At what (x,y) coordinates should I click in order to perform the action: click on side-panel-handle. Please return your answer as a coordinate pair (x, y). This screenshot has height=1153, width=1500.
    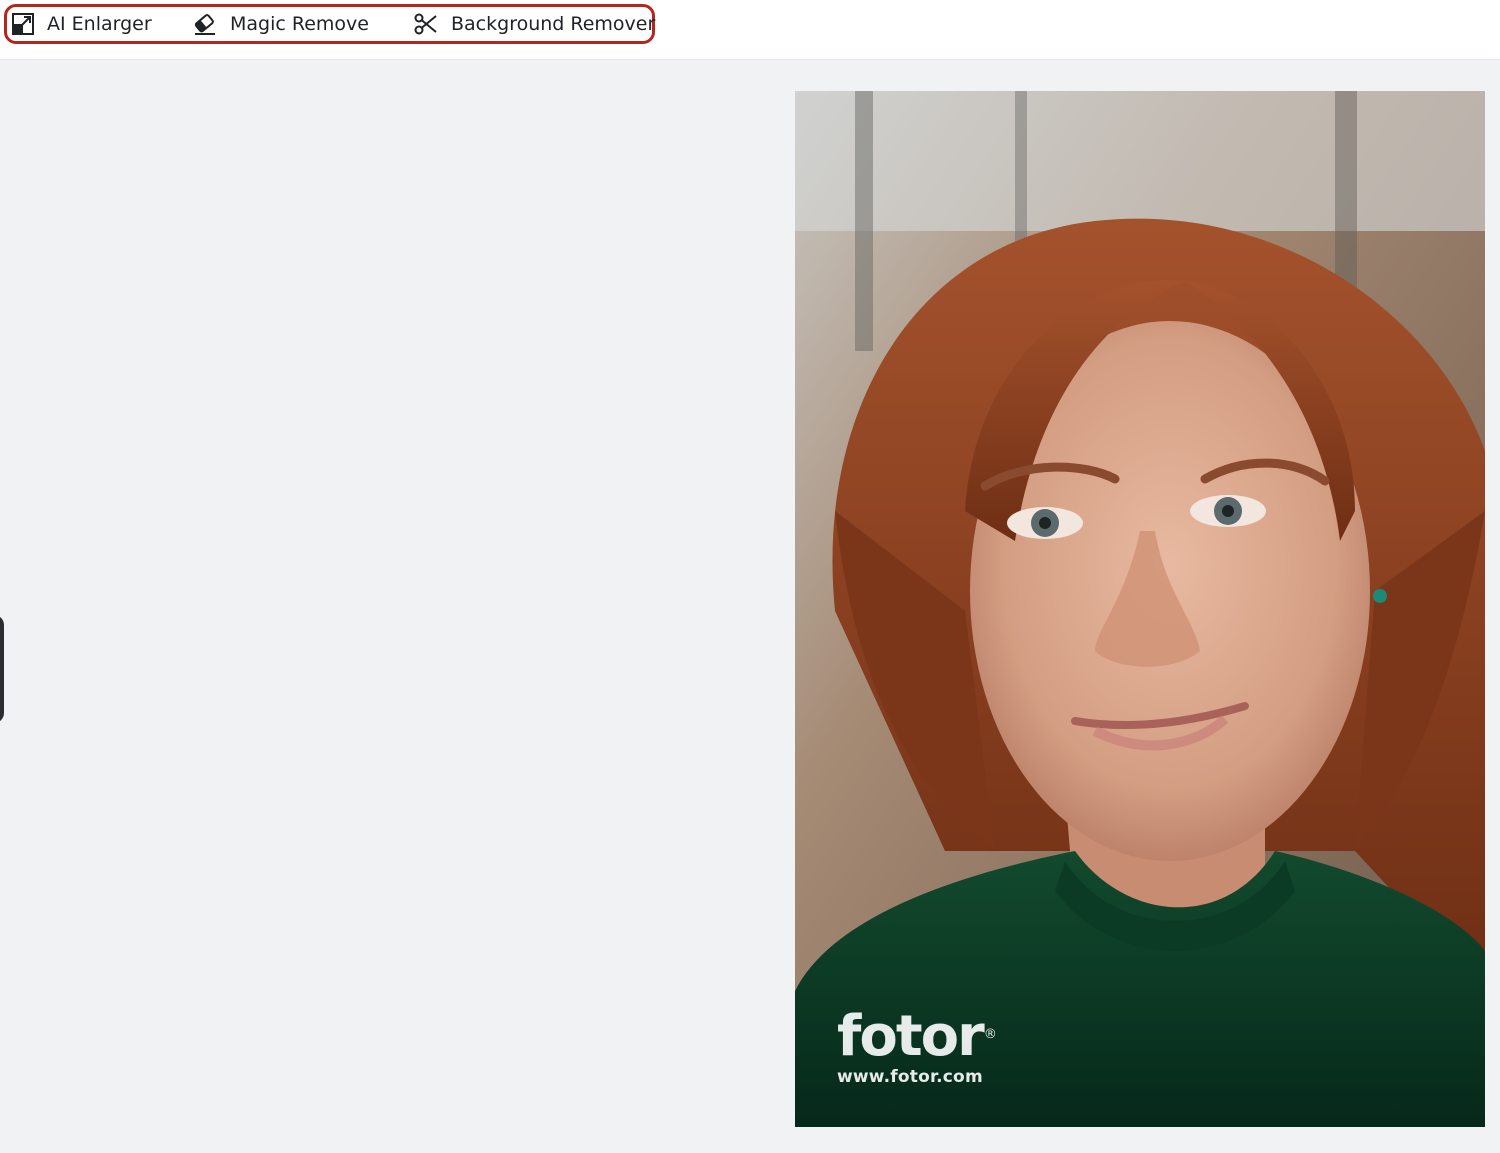
    Looking at the image, I should click on (2, 669).